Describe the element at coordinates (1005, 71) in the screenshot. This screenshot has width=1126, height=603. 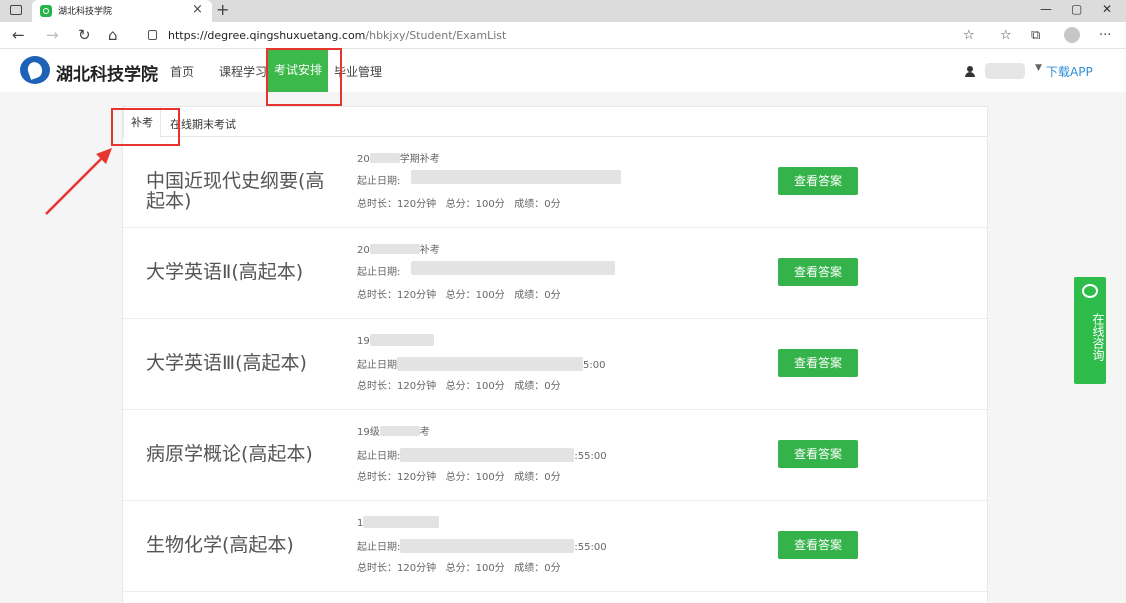
I see `username-blurred` at that location.